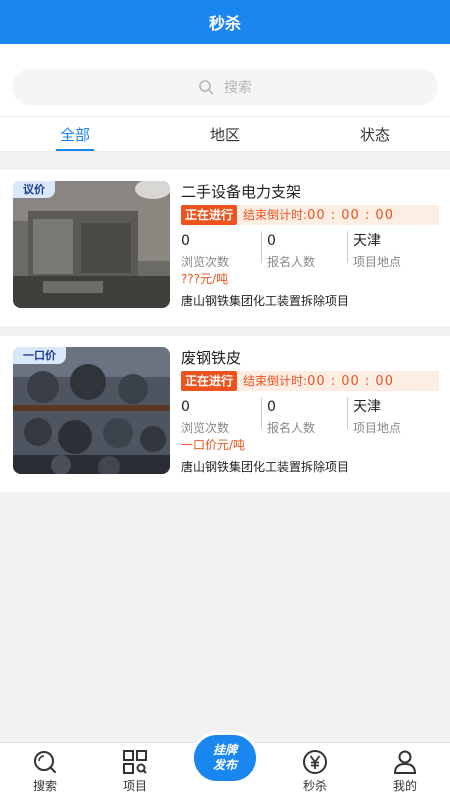 This screenshot has width=450, height=800. I want to click on search-placeholder: 搜索, so click(238, 88).